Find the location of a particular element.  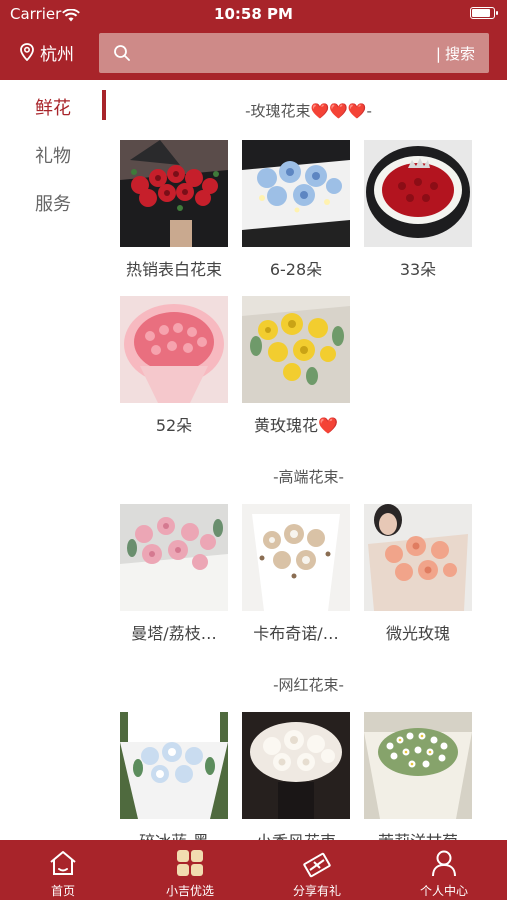

product-card: 微光玫瑰 is located at coordinates (418, 574).